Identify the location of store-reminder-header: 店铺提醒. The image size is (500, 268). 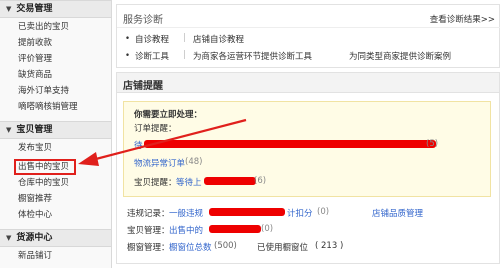
(308, 83).